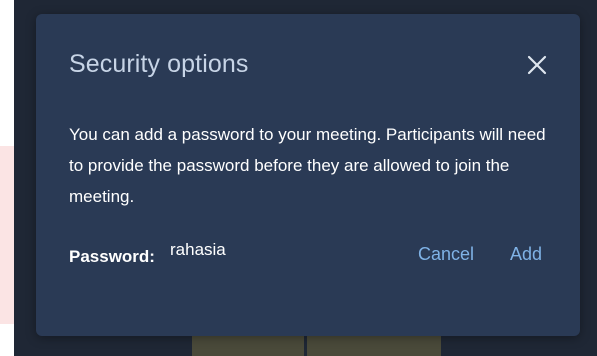 This screenshot has height=356, width=597. Describe the element at coordinates (159, 64) in the screenshot. I see `dialog-title: Security options` at that location.